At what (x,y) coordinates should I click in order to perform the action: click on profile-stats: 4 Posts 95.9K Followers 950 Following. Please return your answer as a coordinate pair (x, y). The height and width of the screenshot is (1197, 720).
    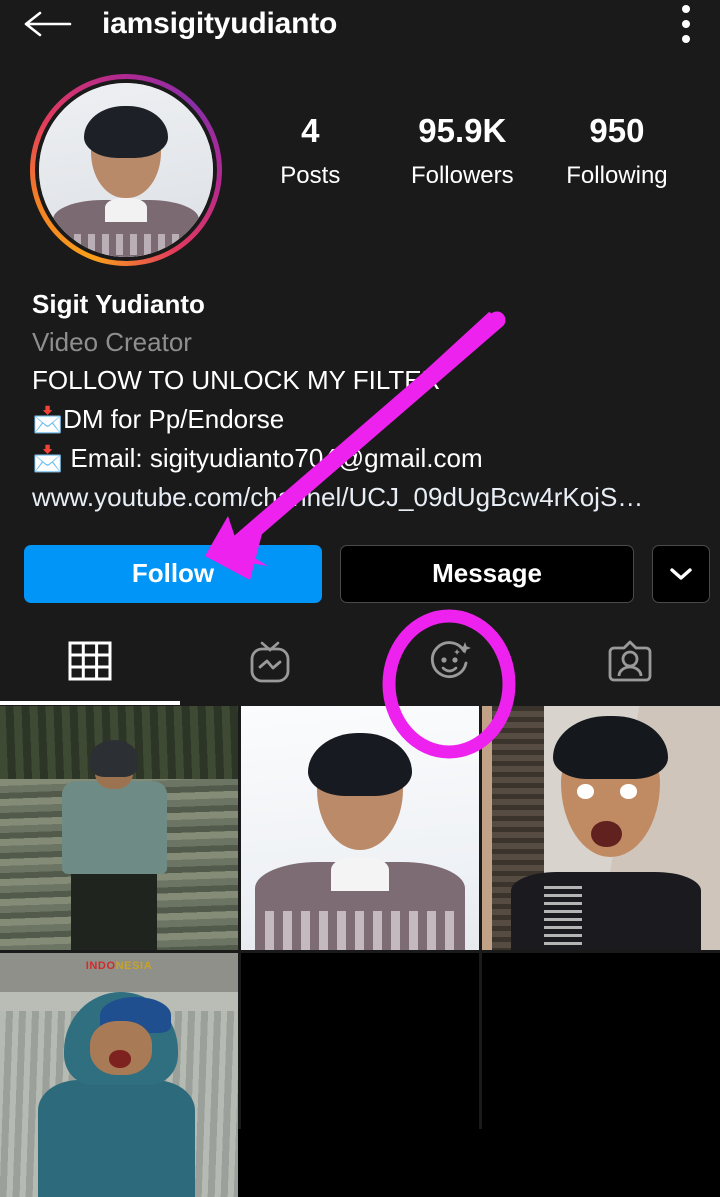
    Looking at the image, I should click on (471, 132).